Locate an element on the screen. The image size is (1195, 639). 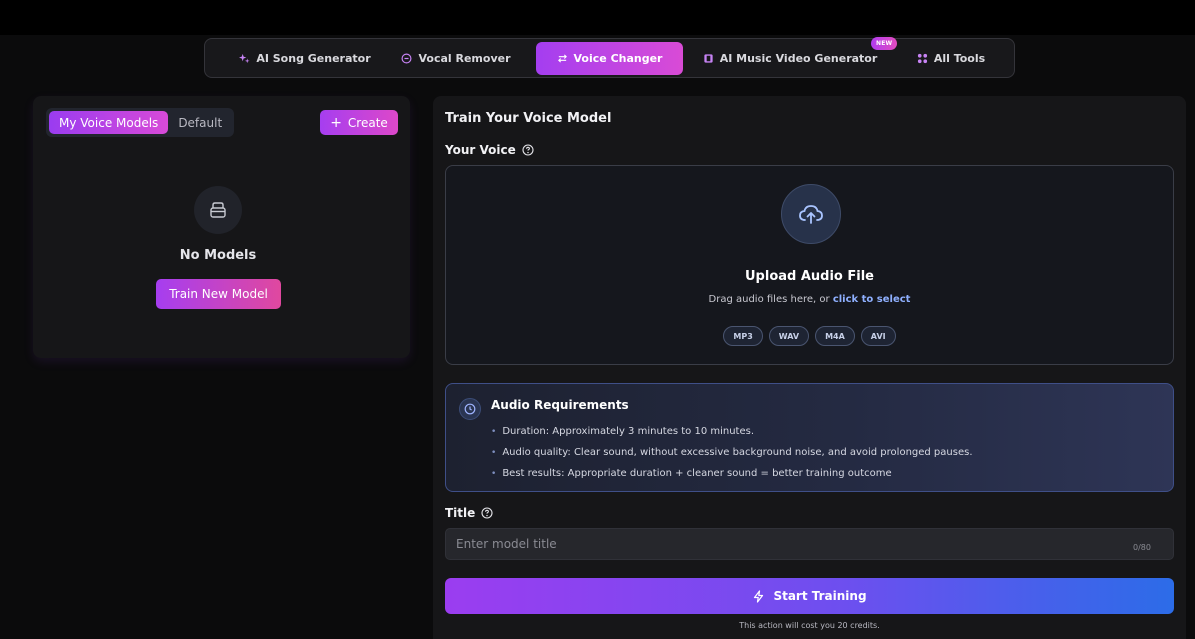
info-icon-wrap is located at coordinates (470, 409).